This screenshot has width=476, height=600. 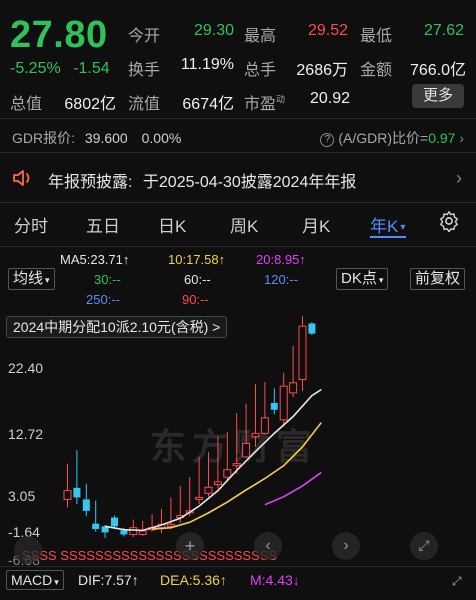 I want to click on macd-dif: DIF:7.57↑, so click(x=108, y=580).